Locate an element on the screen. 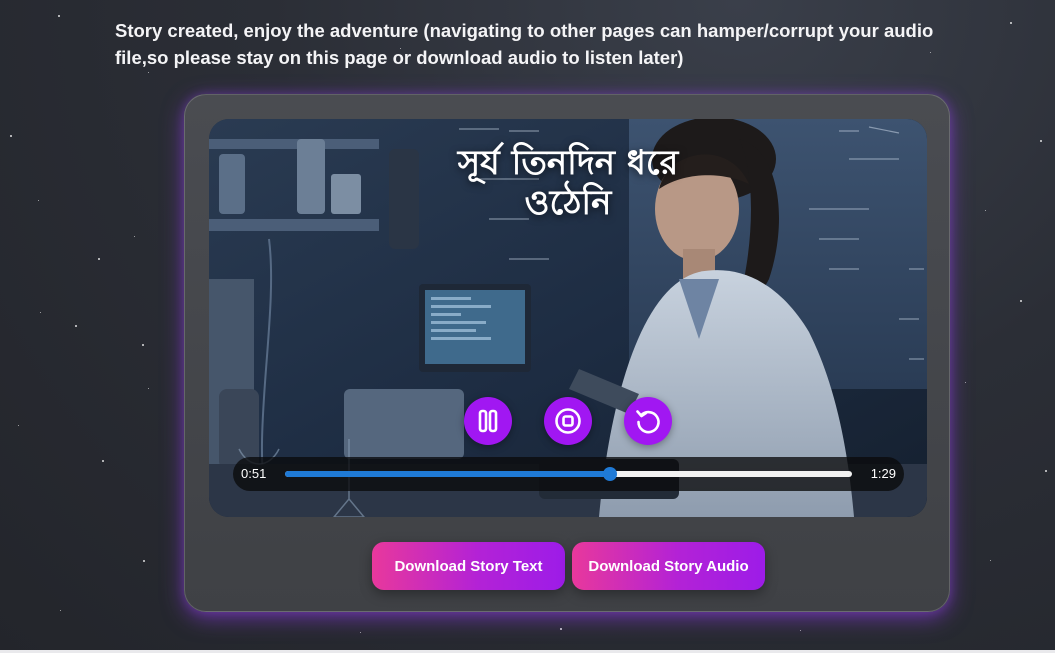 The height and width of the screenshot is (653, 1055). pause-button is located at coordinates (488, 421).